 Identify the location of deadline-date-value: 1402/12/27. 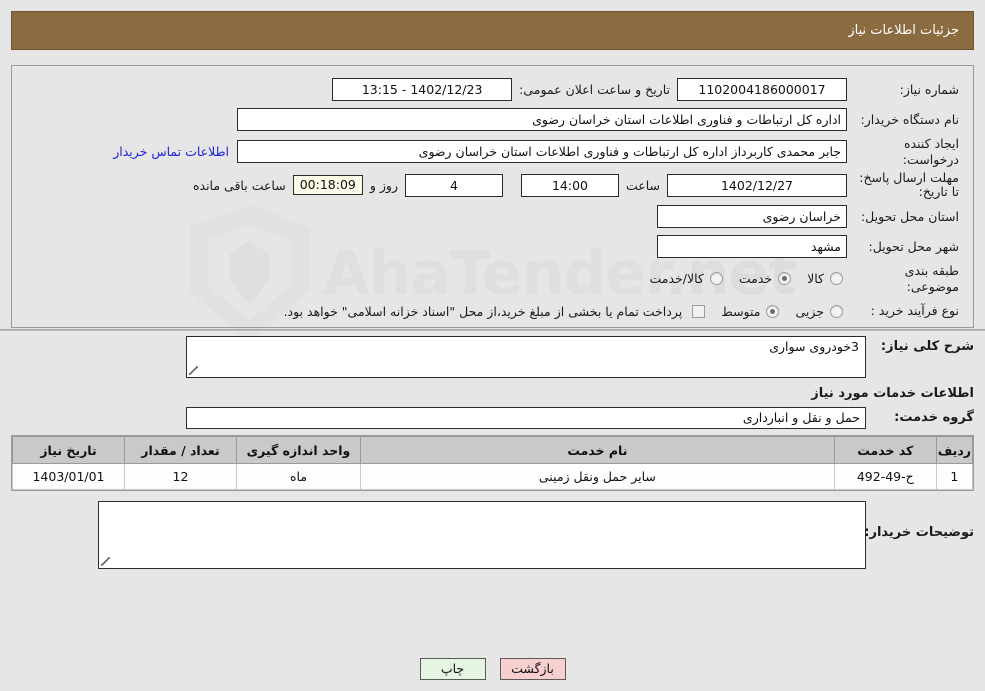
(757, 185).